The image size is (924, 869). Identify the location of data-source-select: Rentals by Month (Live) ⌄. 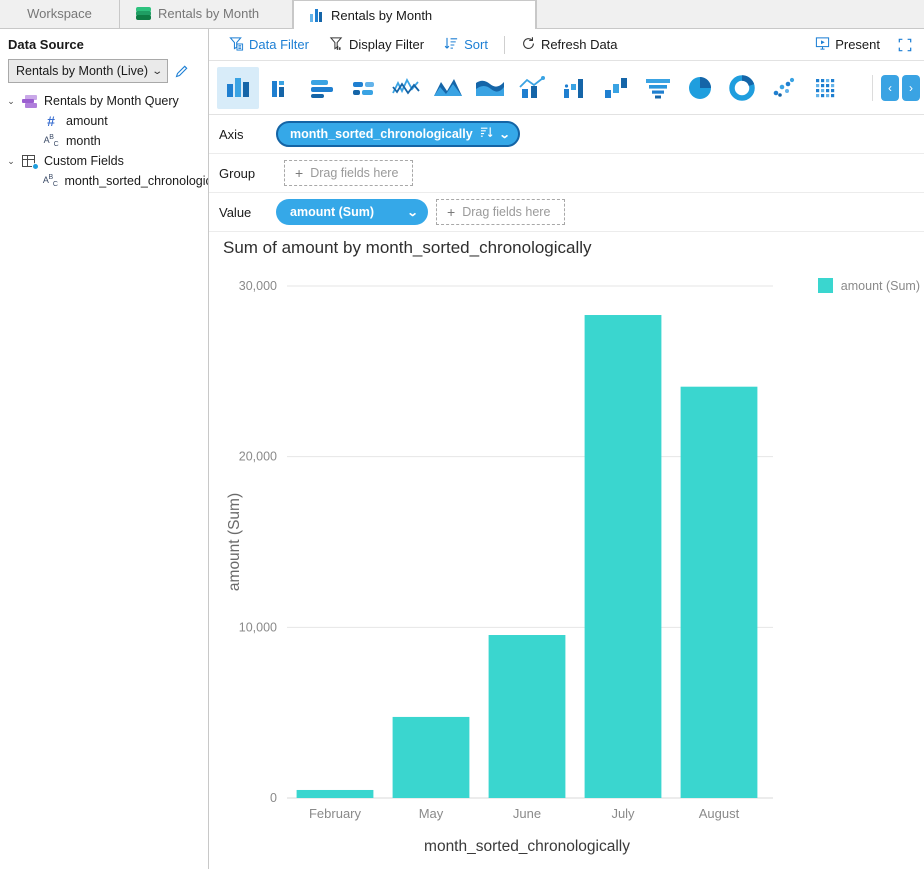
(88, 71).